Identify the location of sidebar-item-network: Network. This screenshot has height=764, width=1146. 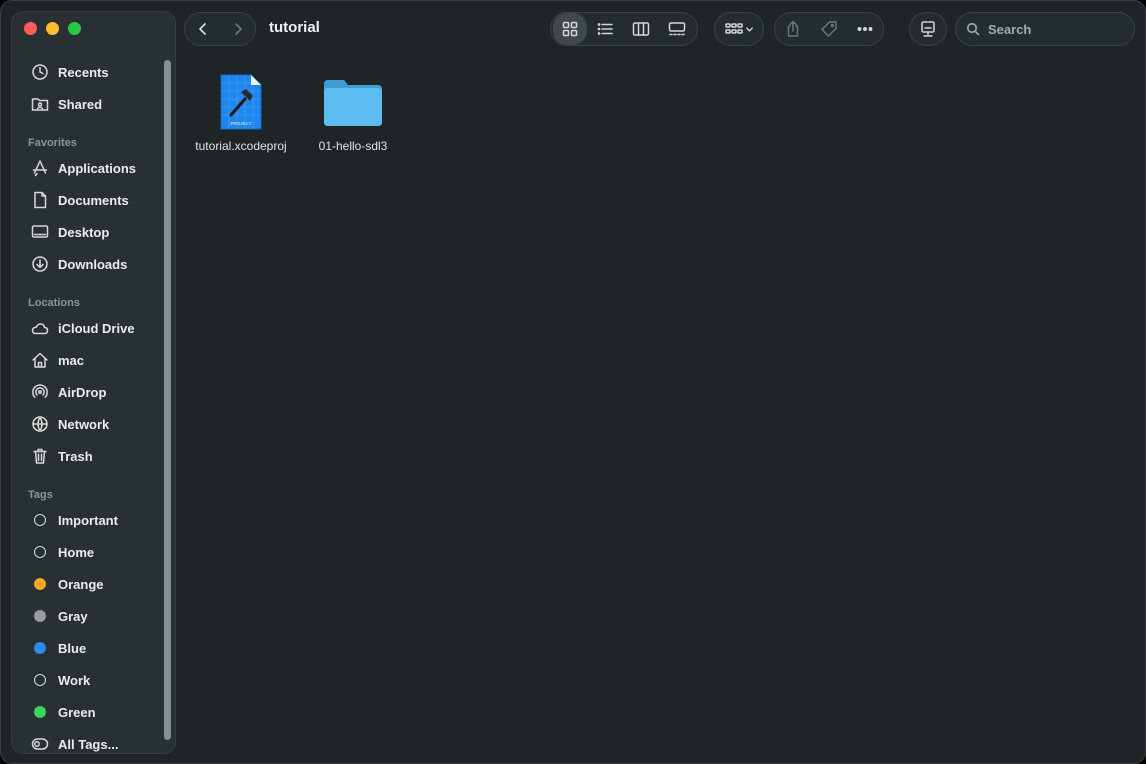
(86, 424).